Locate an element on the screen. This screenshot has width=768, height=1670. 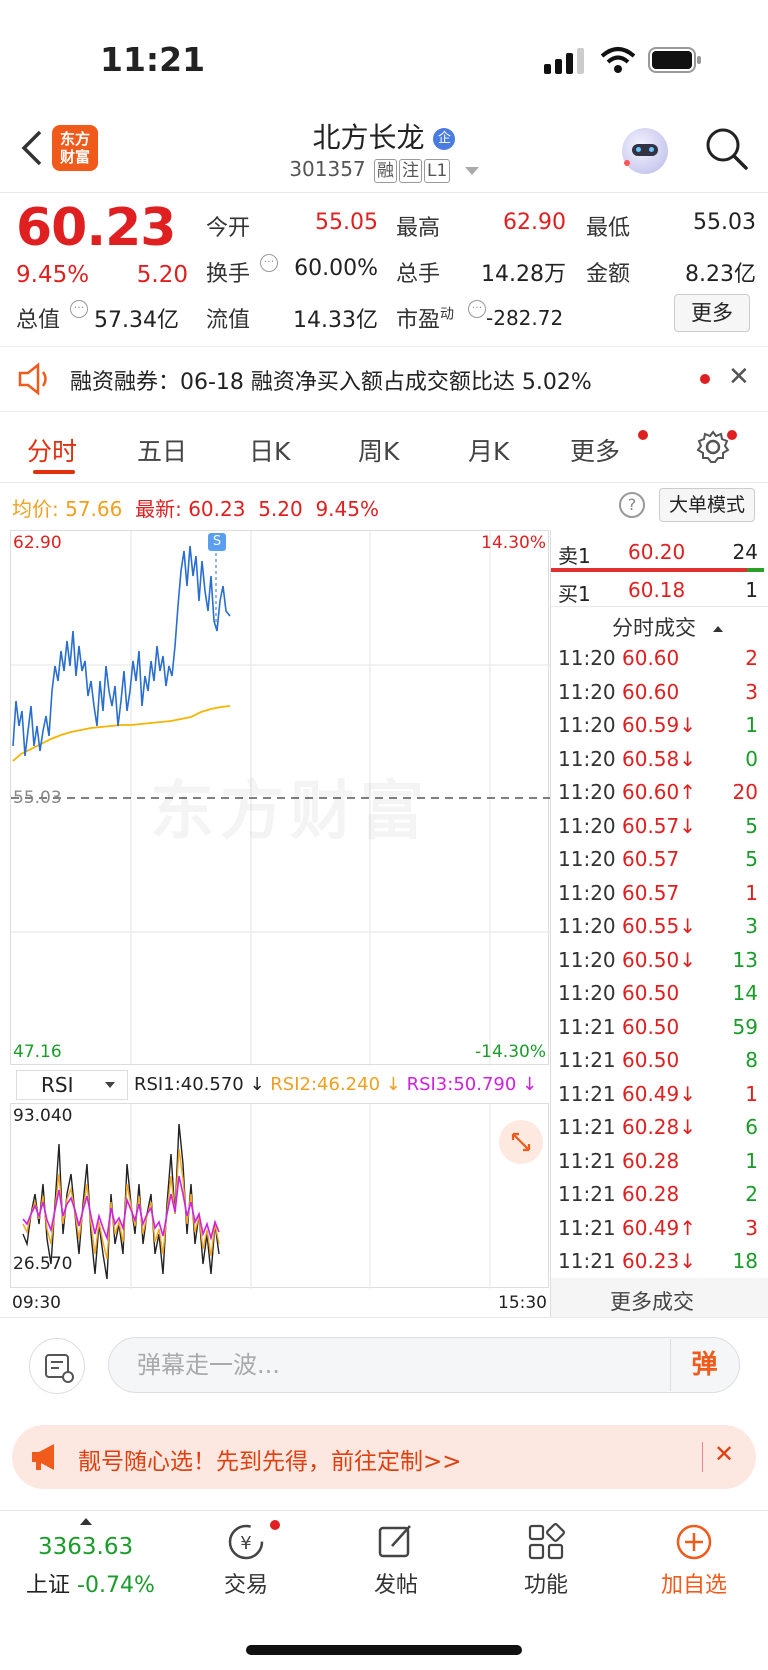
tab-intraday: 分时 is located at coordinates (52, 450).